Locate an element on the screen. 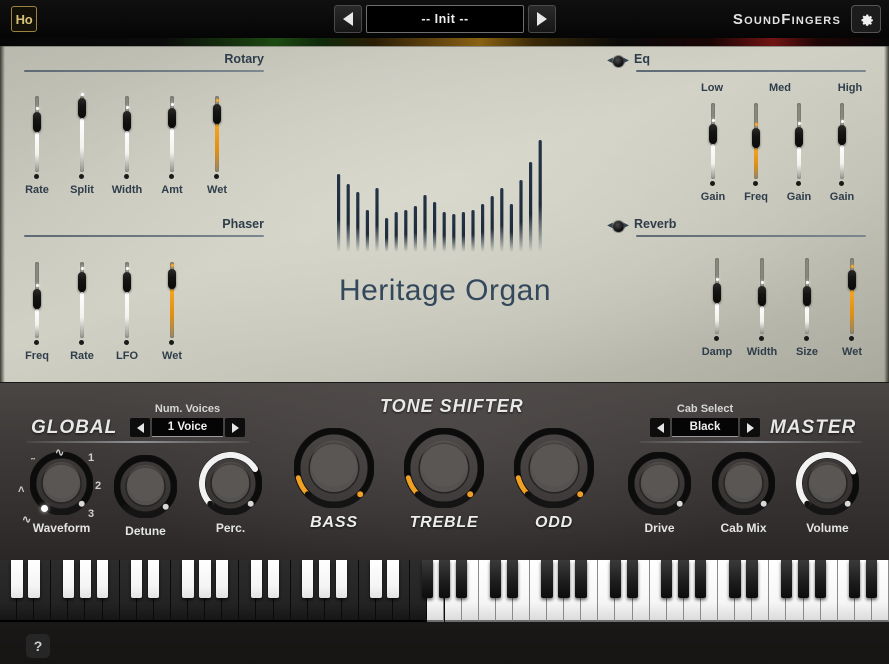  knob-label: TREBLE is located at coordinates (444, 522).